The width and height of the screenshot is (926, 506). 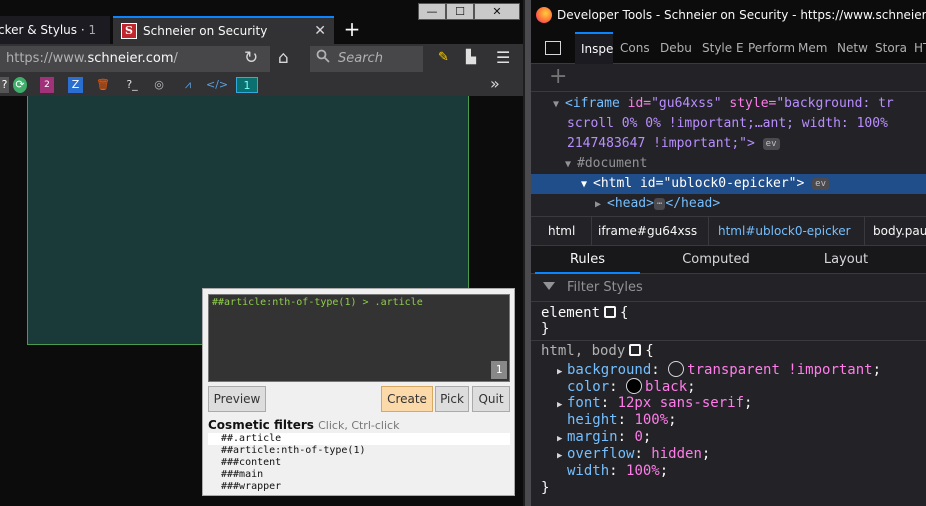 I want to click on declaration-margin: ▶ margin: 0;, so click(x=604, y=437).